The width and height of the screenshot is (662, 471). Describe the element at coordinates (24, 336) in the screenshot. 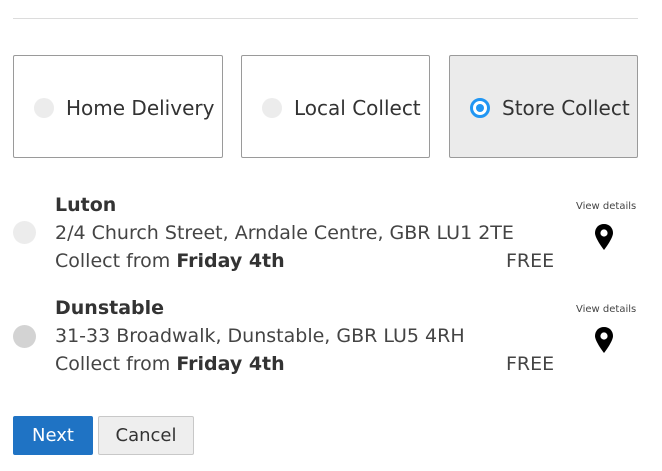

I see `store-radio-dunstable` at that location.